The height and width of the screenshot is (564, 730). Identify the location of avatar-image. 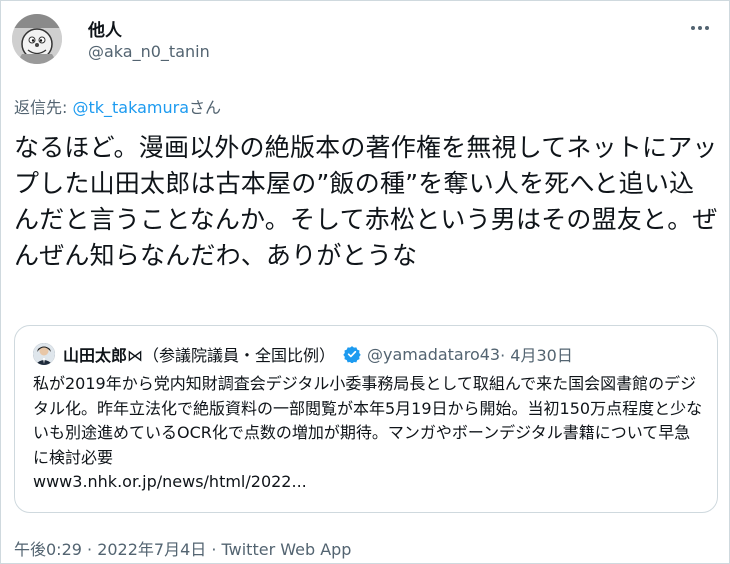
(37, 39).